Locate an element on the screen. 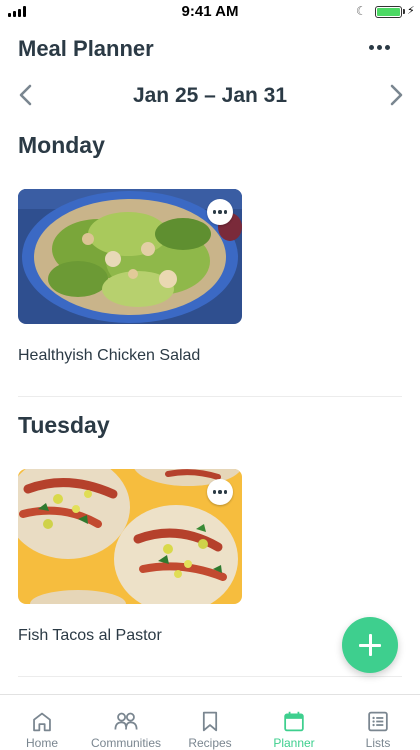 Image resolution: width=420 pixels, height=750 pixels. tab-label: Home is located at coordinates (41, 743).